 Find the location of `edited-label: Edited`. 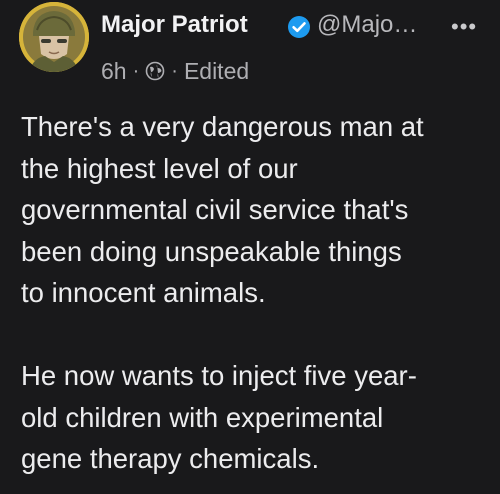

edited-label: Edited is located at coordinates (216, 71).